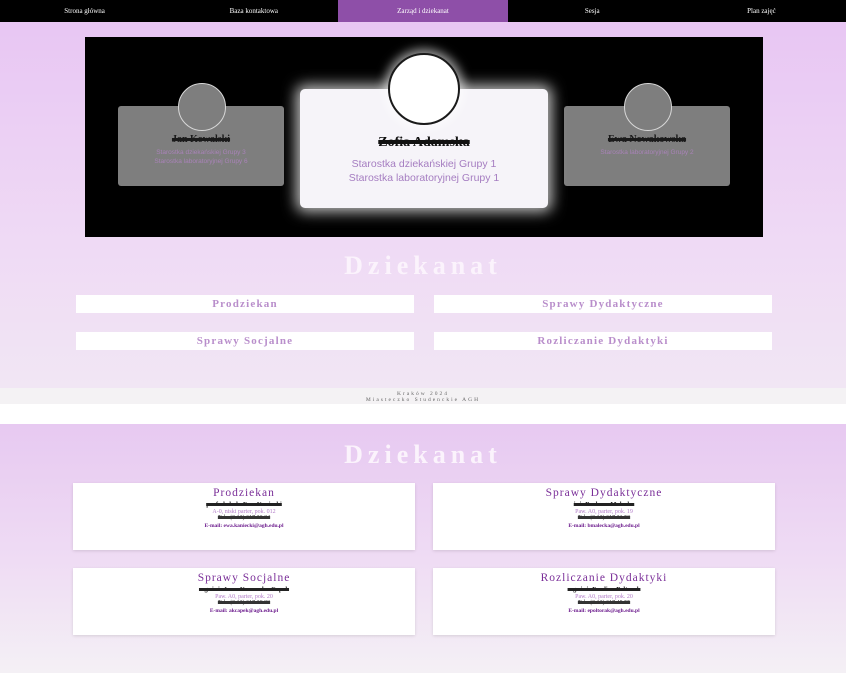 Image resolution: width=846 pixels, height=673 pixels. Describe the element at coordinates (244, 589) in the screenshot. I see `person-name: mgr inż. Anna Kurowska-Capek` at that location.